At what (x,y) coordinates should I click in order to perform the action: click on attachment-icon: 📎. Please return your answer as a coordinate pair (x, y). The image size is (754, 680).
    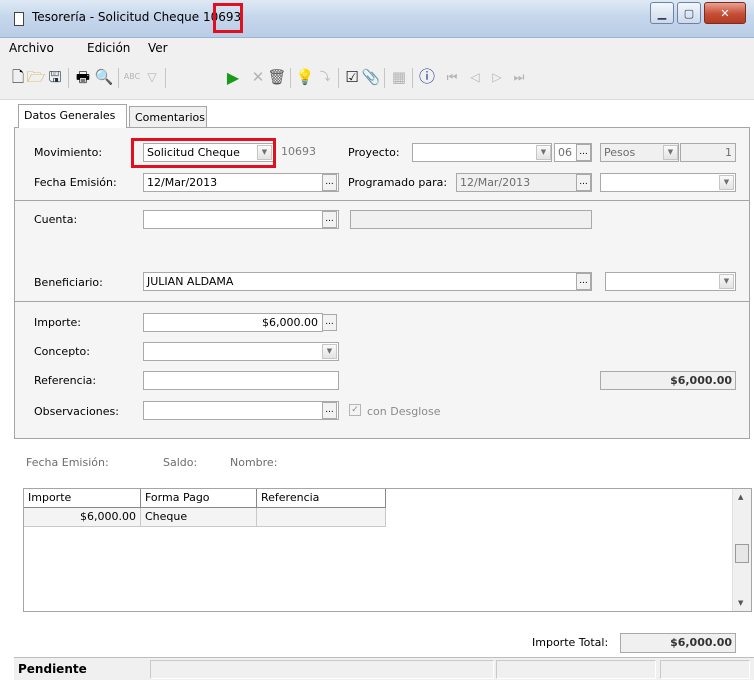
    Looking at the image, I should click on (371, 77).